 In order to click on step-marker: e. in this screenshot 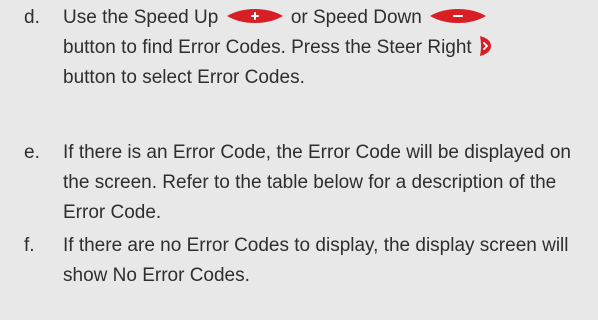, I will do `click(32, 152)`.